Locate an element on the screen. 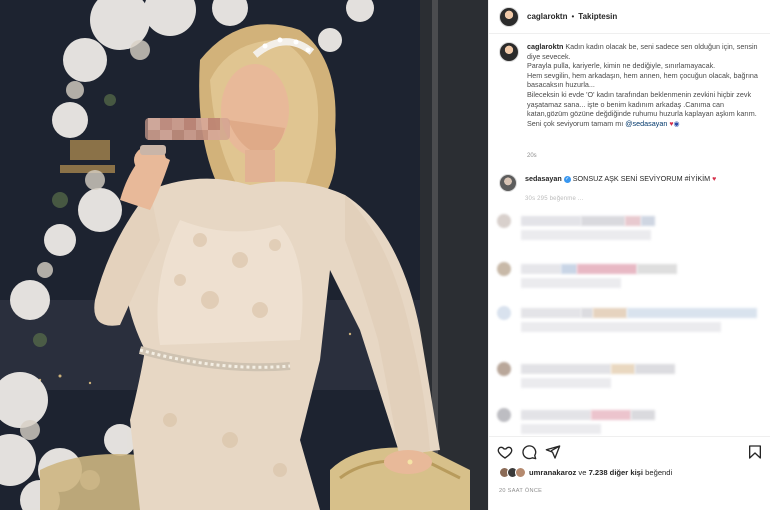  caption-mention: @sedasayan is located at coordinates (646, 123).